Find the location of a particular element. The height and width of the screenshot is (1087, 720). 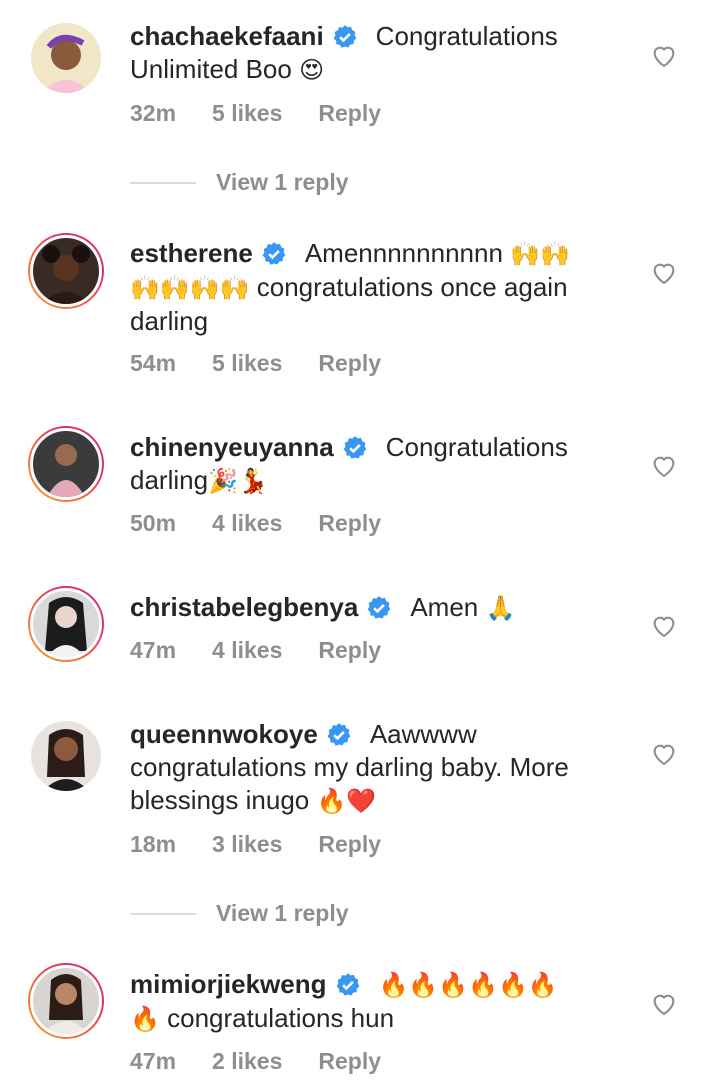

timestamp: 32m is located at coordinates (153, 113).